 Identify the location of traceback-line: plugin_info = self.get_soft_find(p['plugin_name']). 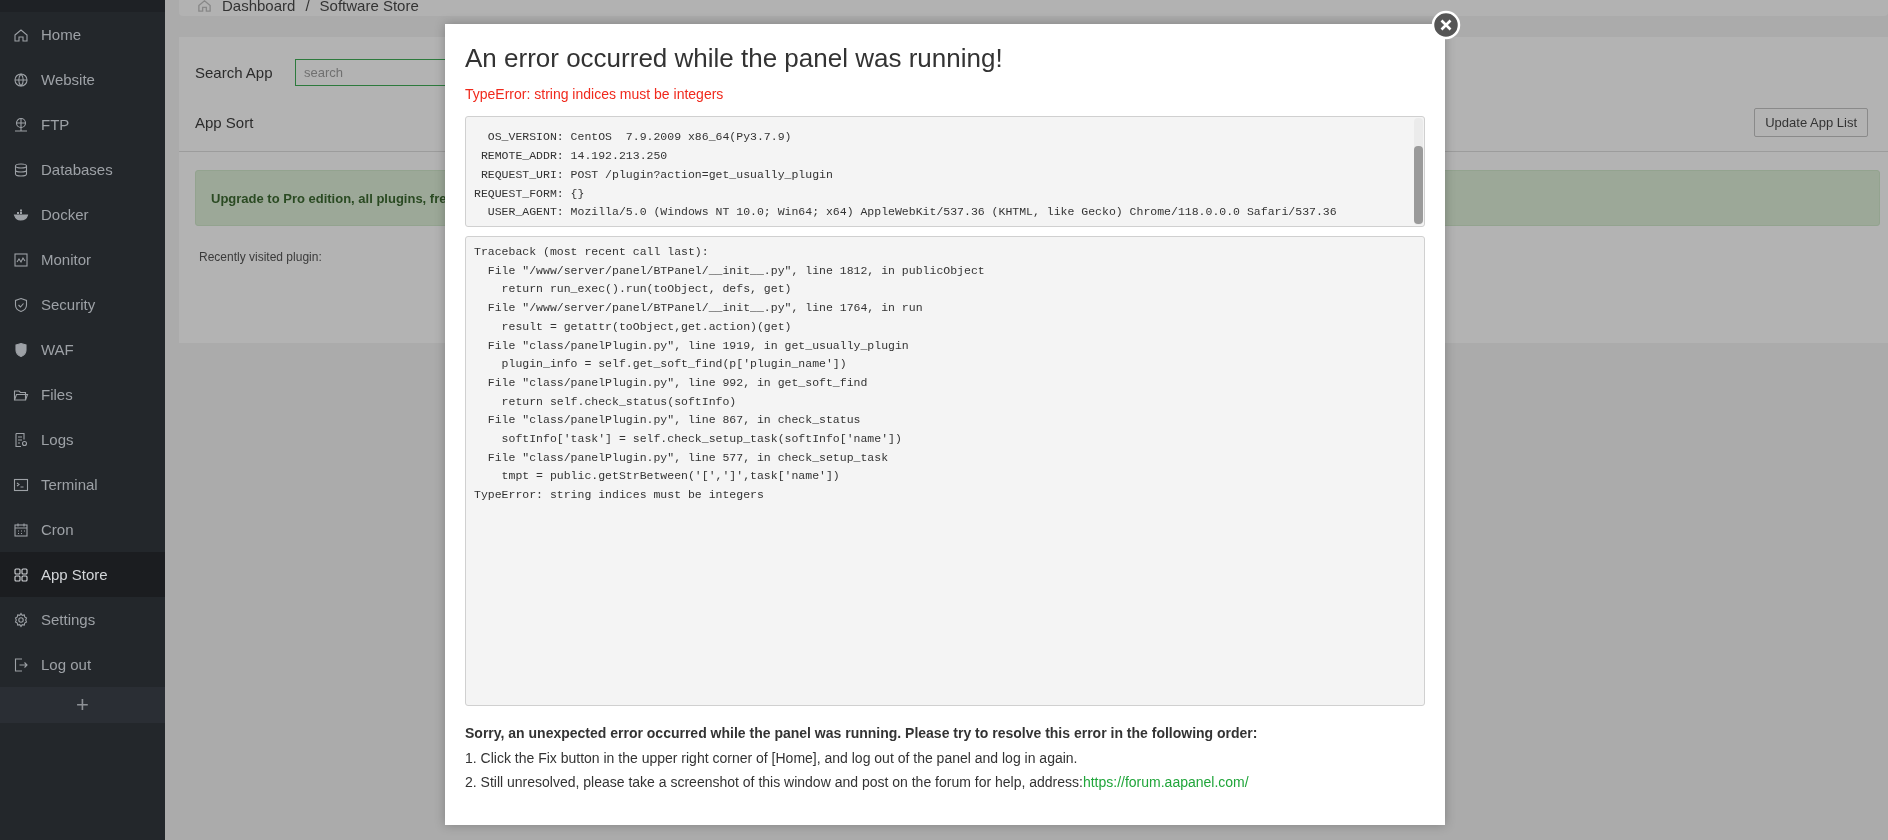
(674, 364).